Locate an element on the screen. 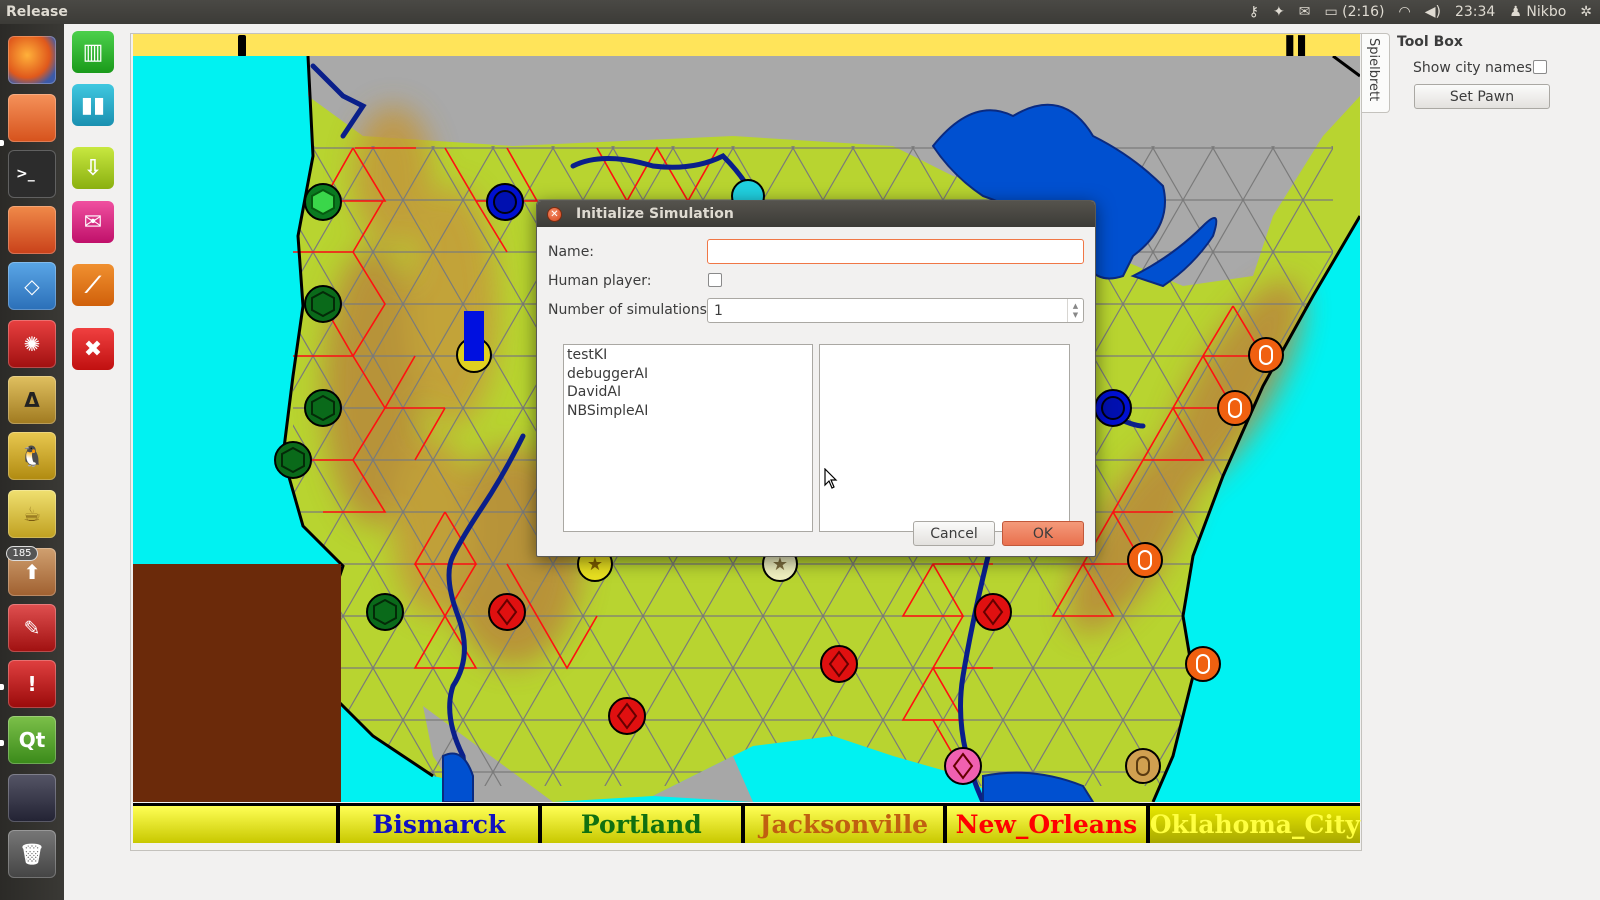  ok-button: OK is located at coordinates (1043, 533).